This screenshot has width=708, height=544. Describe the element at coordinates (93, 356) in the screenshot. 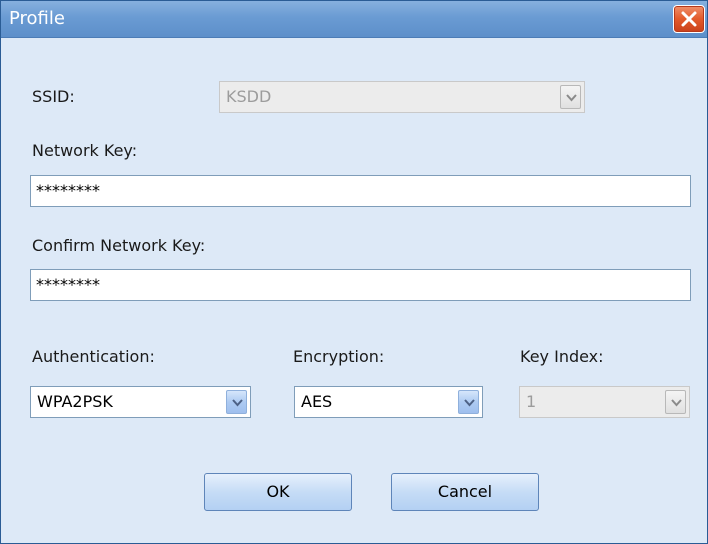

I see `authentication-label: Authentication:` at that location.